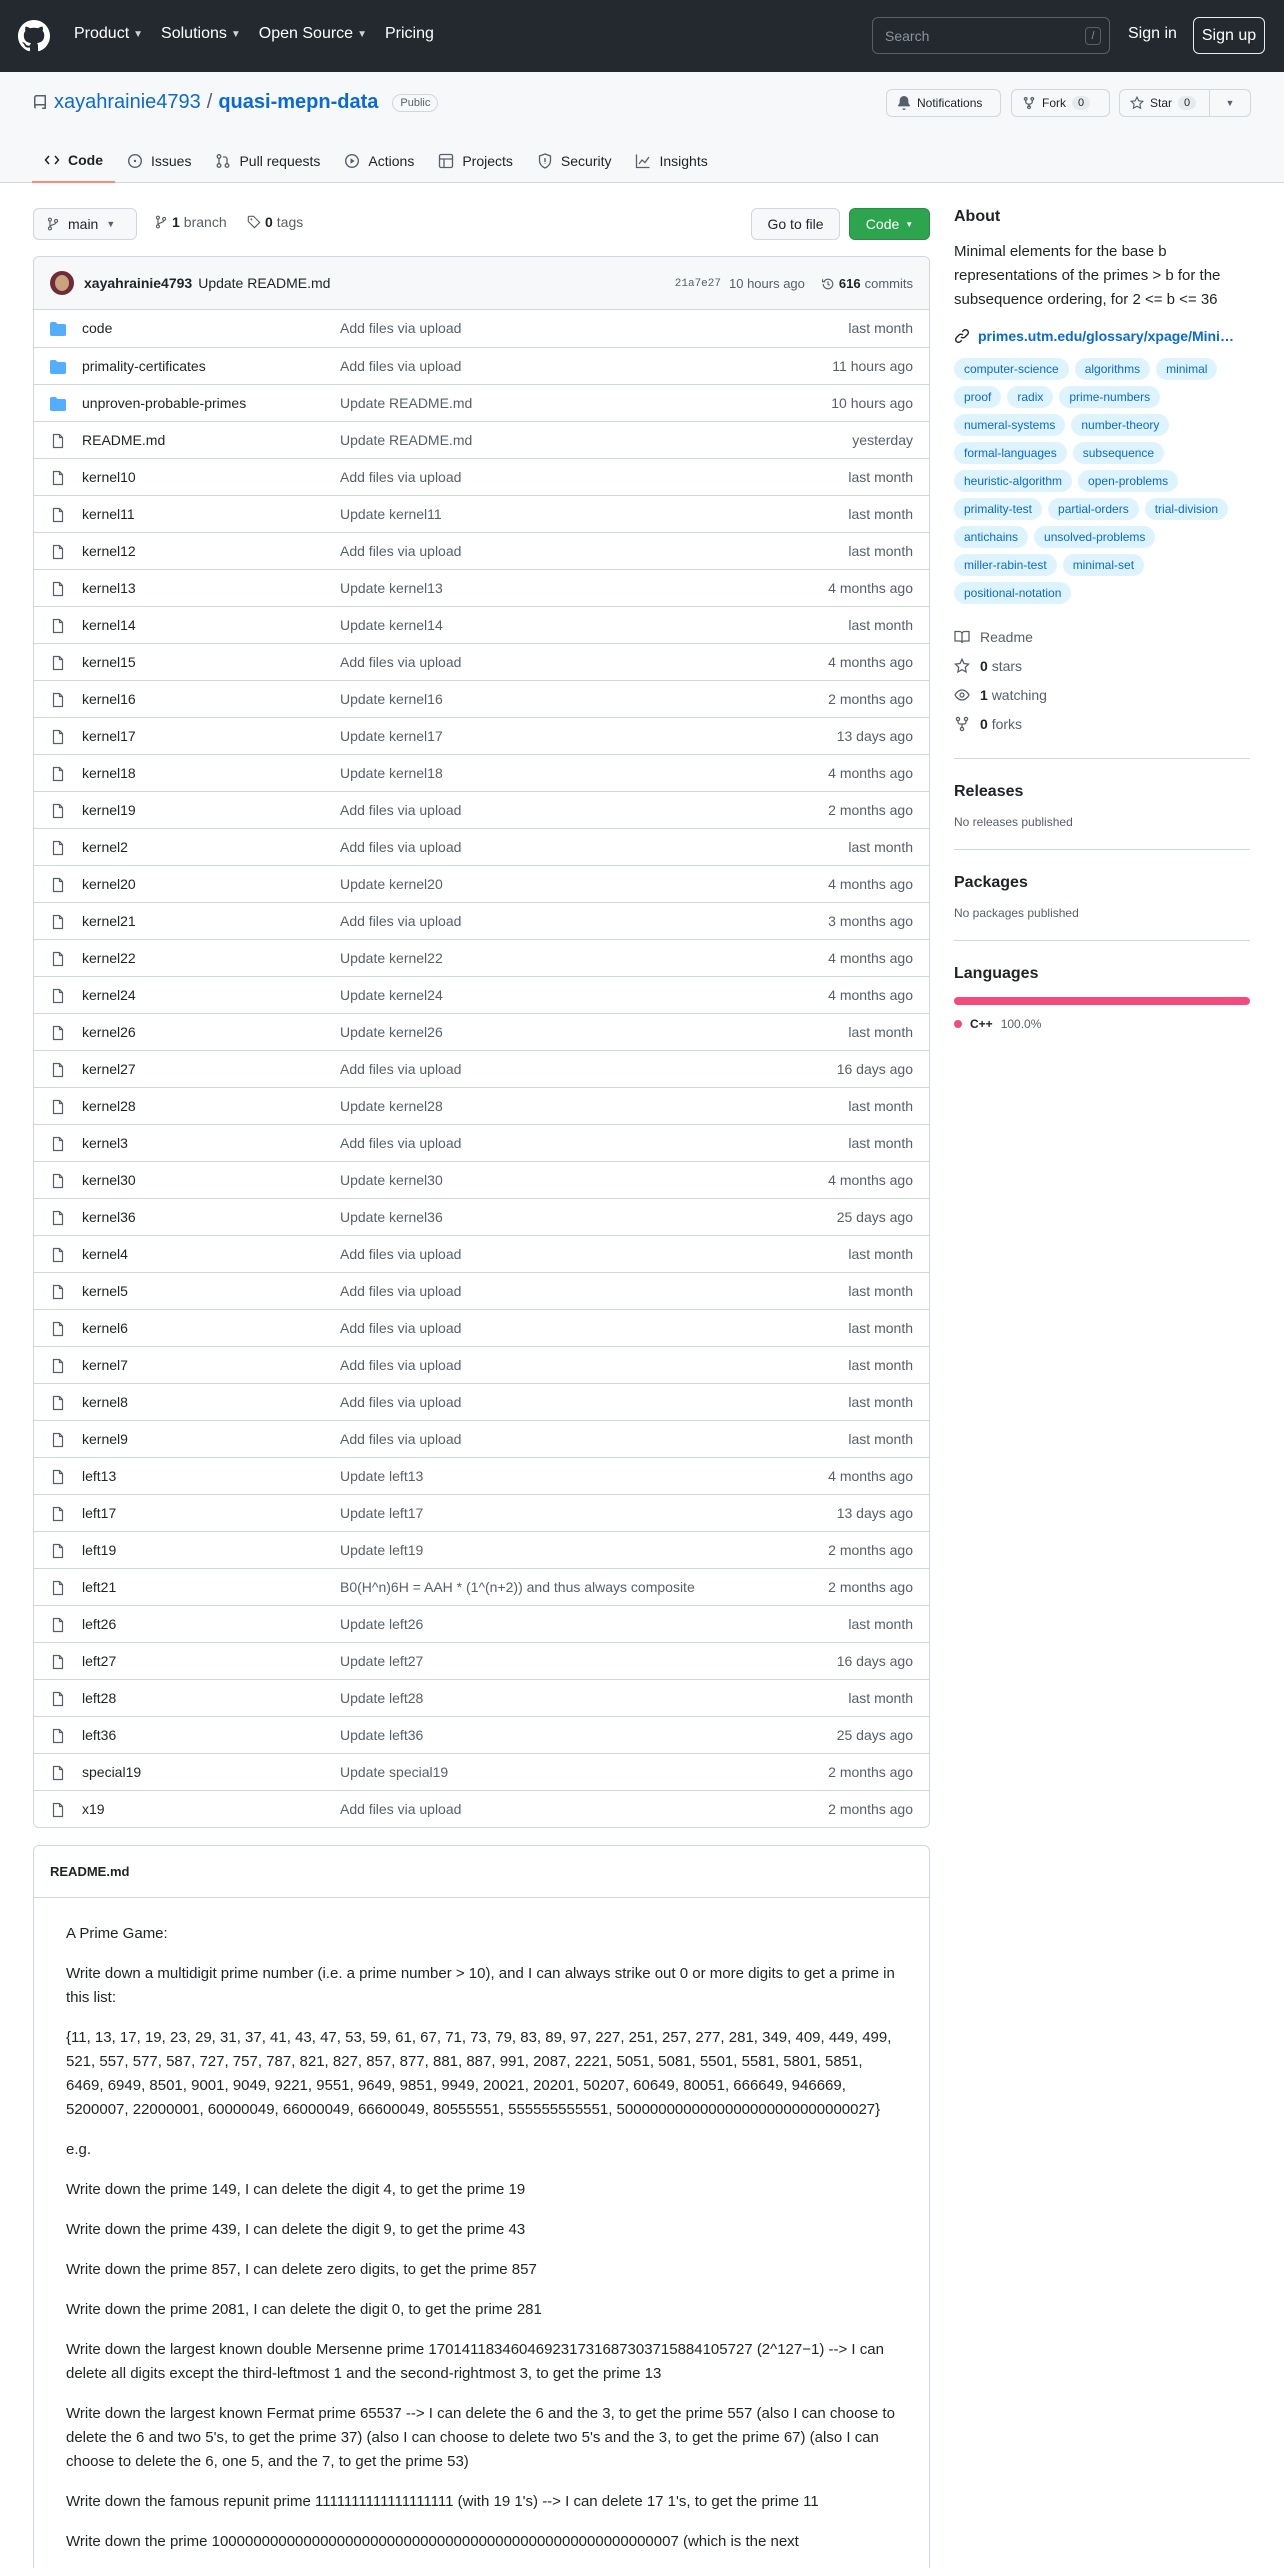  I want to click on file-commit-message-link: Update kernel17, so click(391, 736).